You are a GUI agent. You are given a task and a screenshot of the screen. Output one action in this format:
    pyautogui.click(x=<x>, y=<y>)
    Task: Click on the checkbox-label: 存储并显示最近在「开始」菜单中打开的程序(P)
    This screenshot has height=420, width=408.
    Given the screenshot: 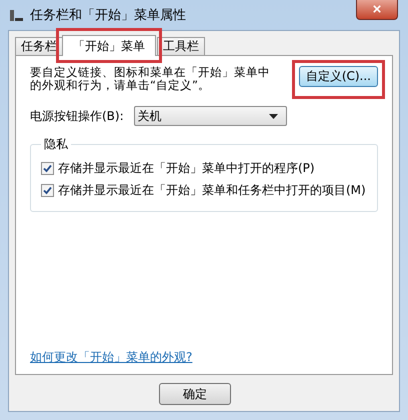 What is the action you would take?
    pyautogui.click(x=186, y=168)
    